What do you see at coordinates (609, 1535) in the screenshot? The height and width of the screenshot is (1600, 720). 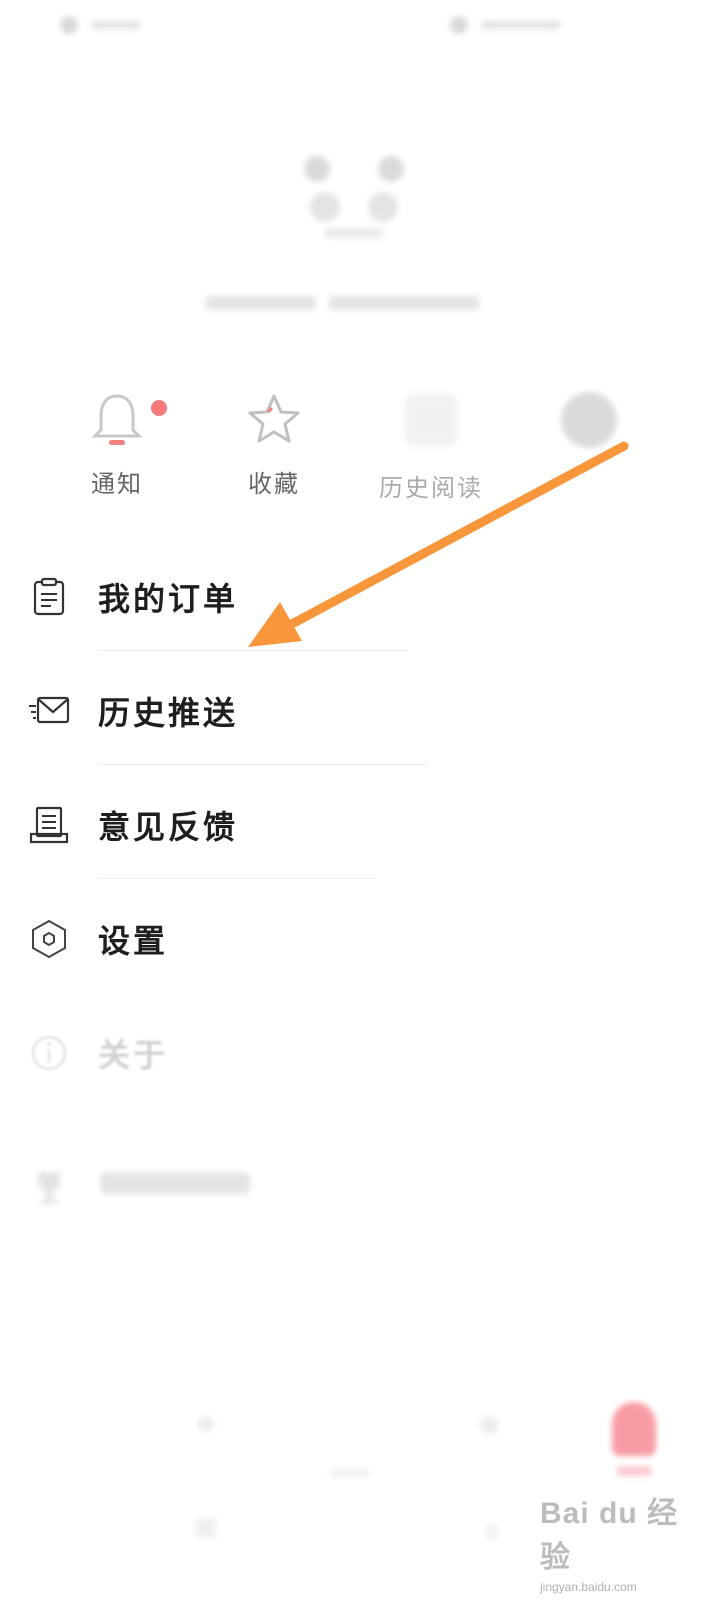 I see `watermark-logo: Bai du 经验` at bounding box center [609, 1535].